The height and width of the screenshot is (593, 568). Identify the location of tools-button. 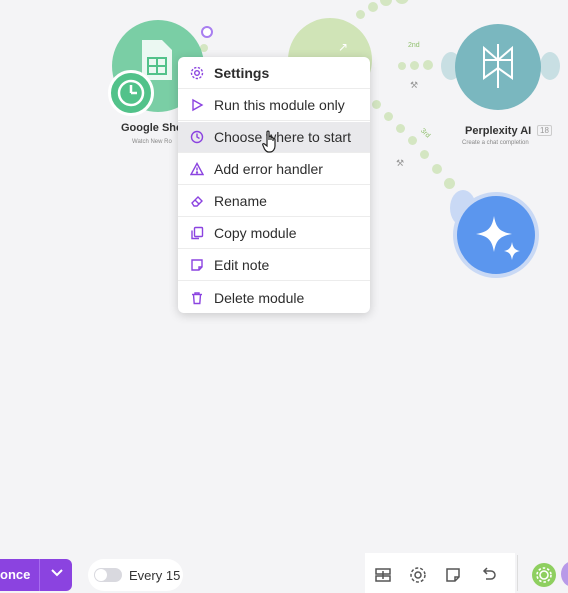
(564, 574).